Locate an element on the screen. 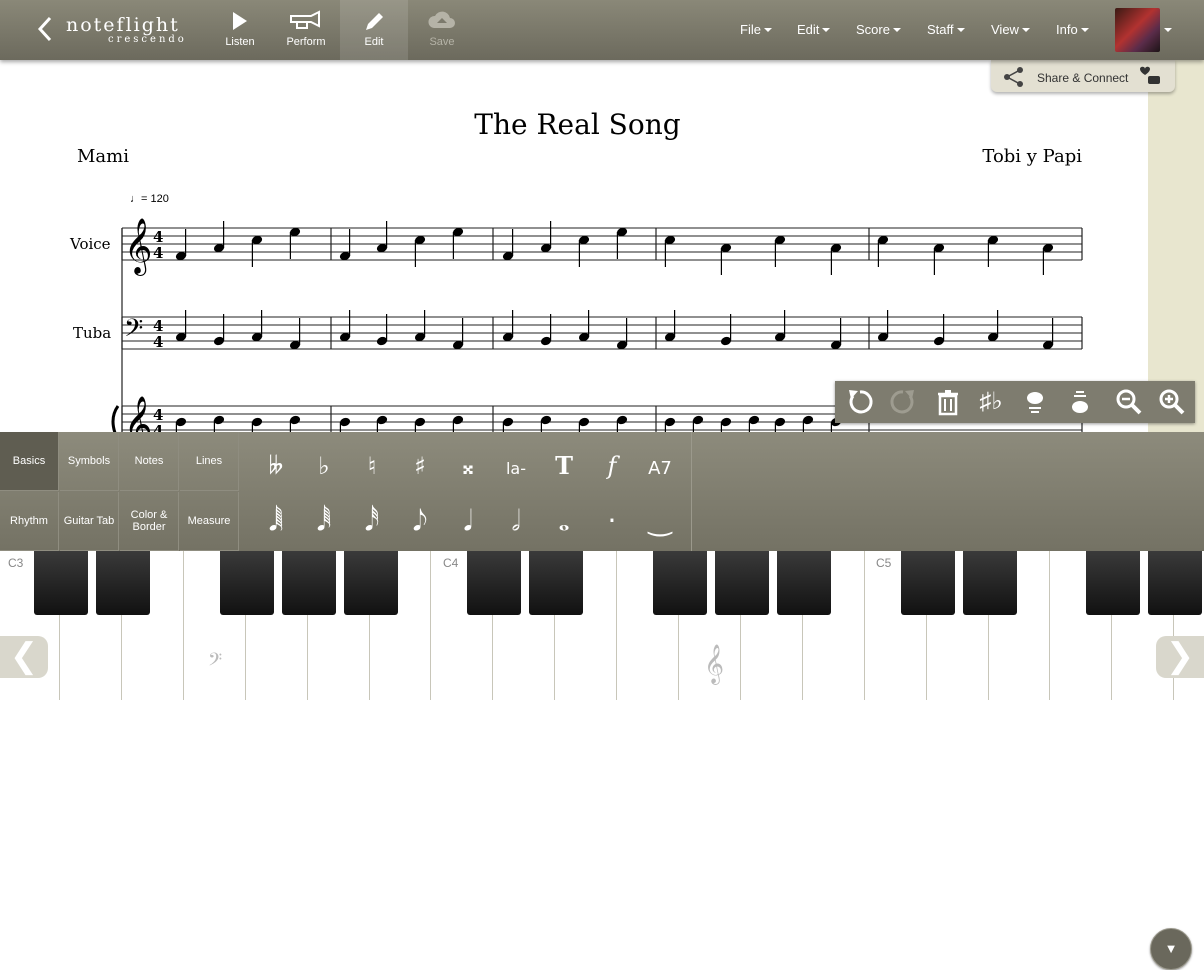  treble-clef-icon: 𝄞 is located at coordinates (714, 664).